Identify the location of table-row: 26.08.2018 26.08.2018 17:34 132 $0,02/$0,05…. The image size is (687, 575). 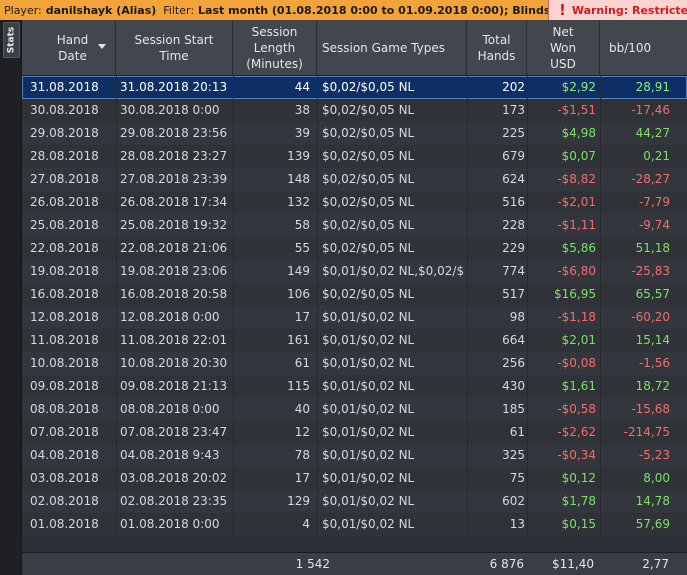
(354, 202).